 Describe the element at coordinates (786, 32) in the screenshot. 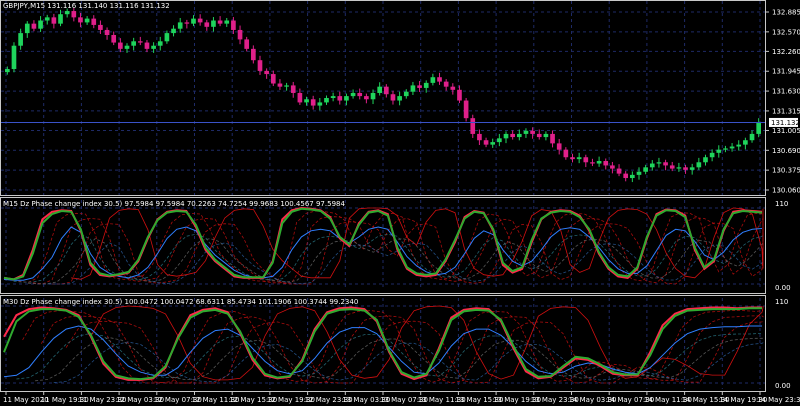

I see `price-tick-label: 132.570` at that location.